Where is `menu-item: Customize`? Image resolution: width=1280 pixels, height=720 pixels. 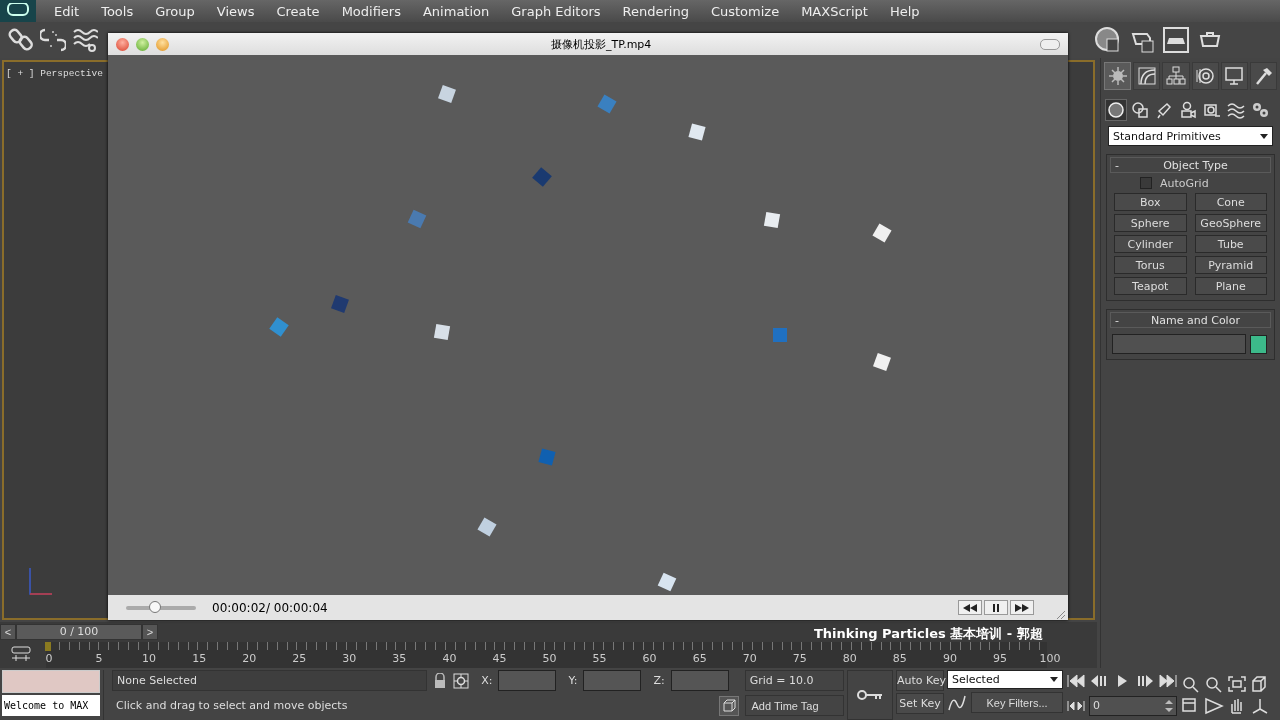
menu-item: Customize is located at coordinates (745, 11).